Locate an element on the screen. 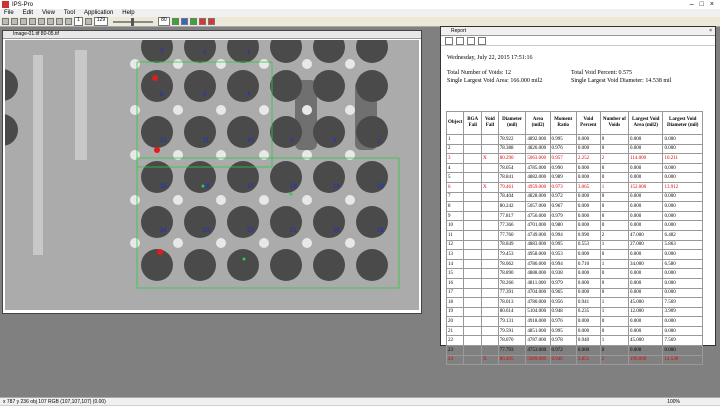 This screenshot has height=406, width=720. table-cell: 4756.000 is located at coordinates (538, 216).